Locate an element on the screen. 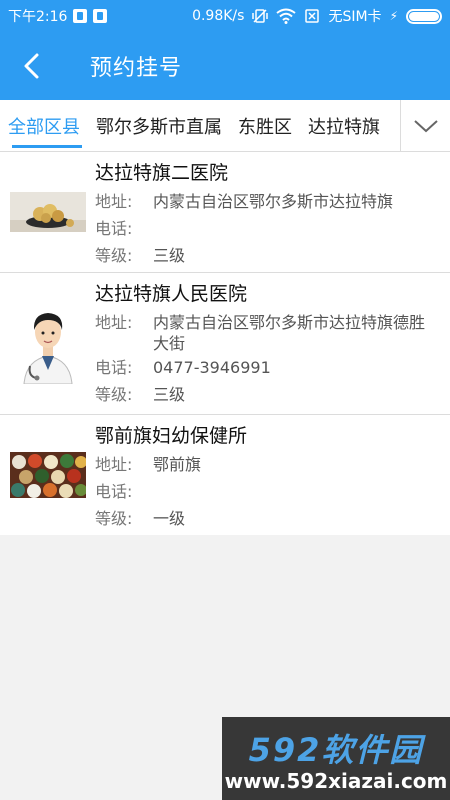 The height and width of the screenshot is (800, 450). address-value: 内蒙古自治区鄂尔多斯市达拉特旗 is located at coordinates (273, 201).